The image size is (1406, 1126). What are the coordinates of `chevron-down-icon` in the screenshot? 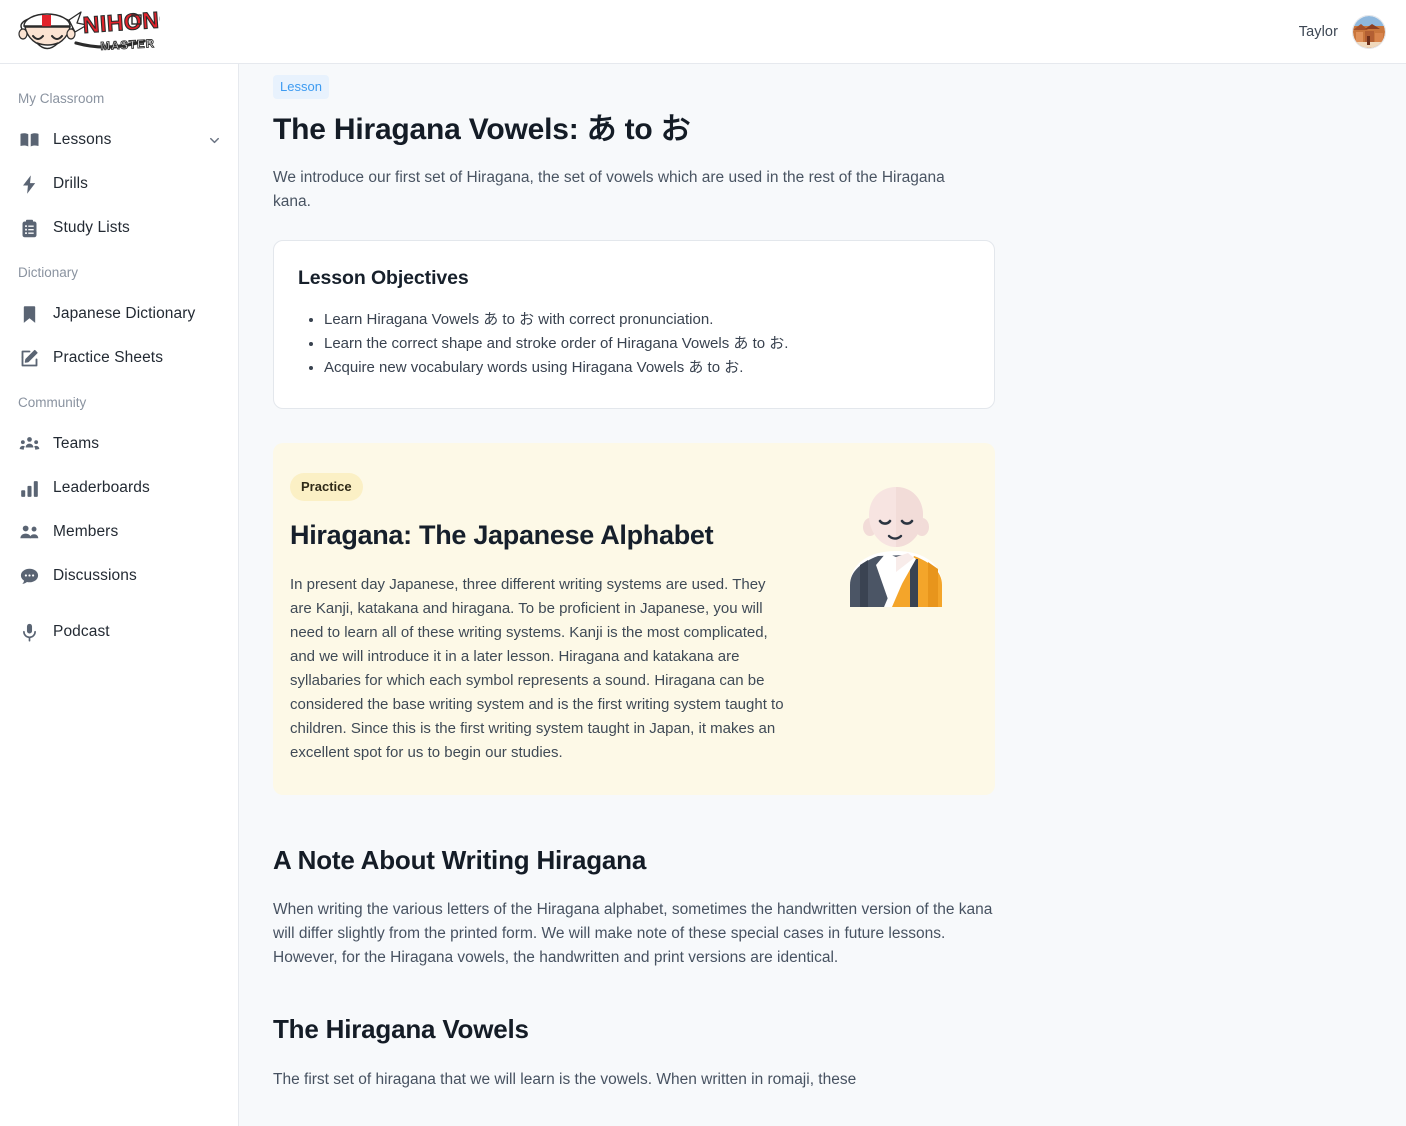 It's located at (214, 140).